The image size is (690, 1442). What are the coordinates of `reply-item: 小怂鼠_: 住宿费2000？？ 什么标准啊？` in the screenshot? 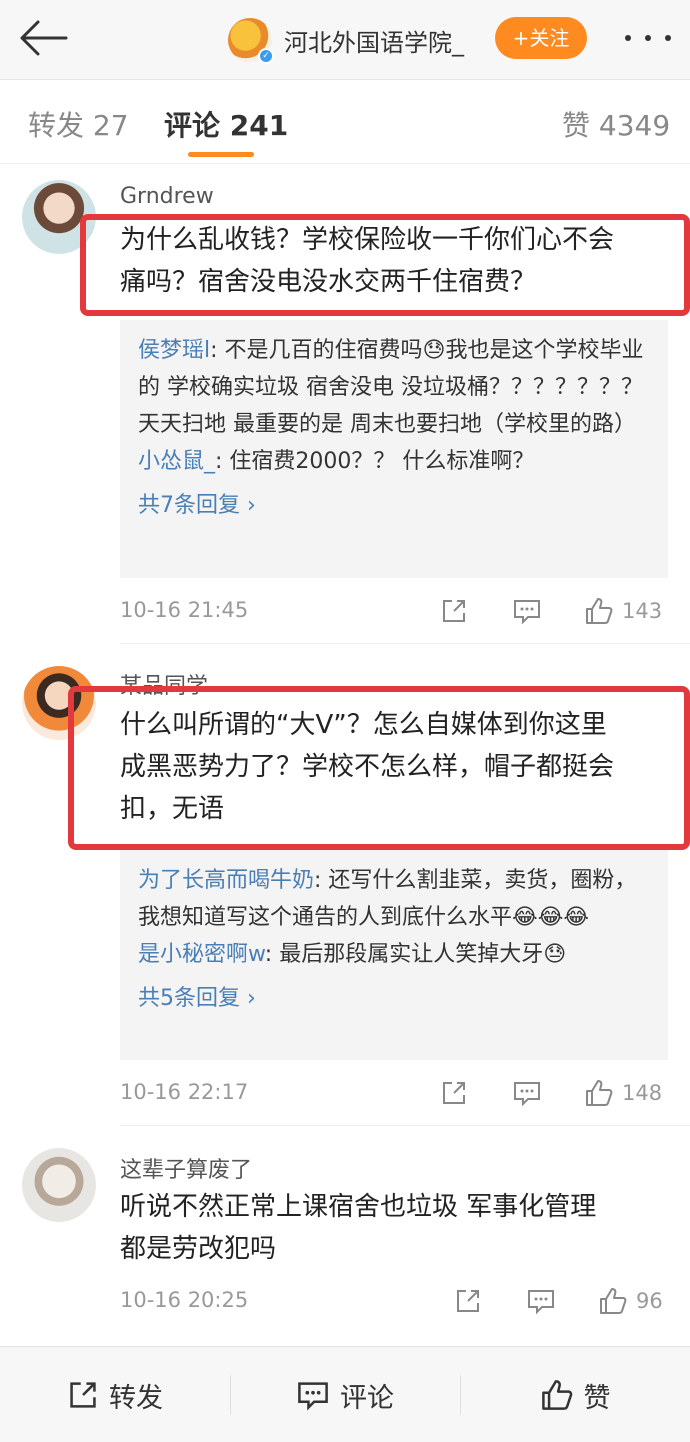 It's located at (394, 461).